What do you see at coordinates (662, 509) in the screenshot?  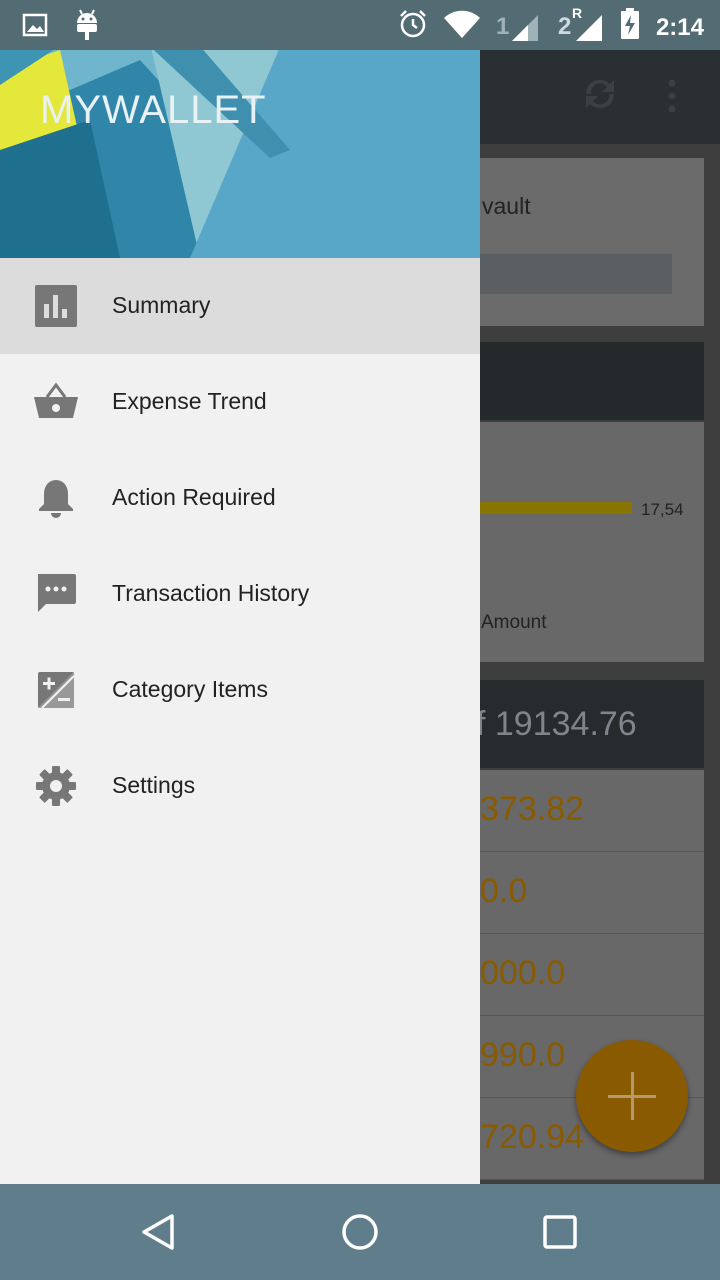 I see `bar-value-label: 17,54` at bounding box center [662, 509].